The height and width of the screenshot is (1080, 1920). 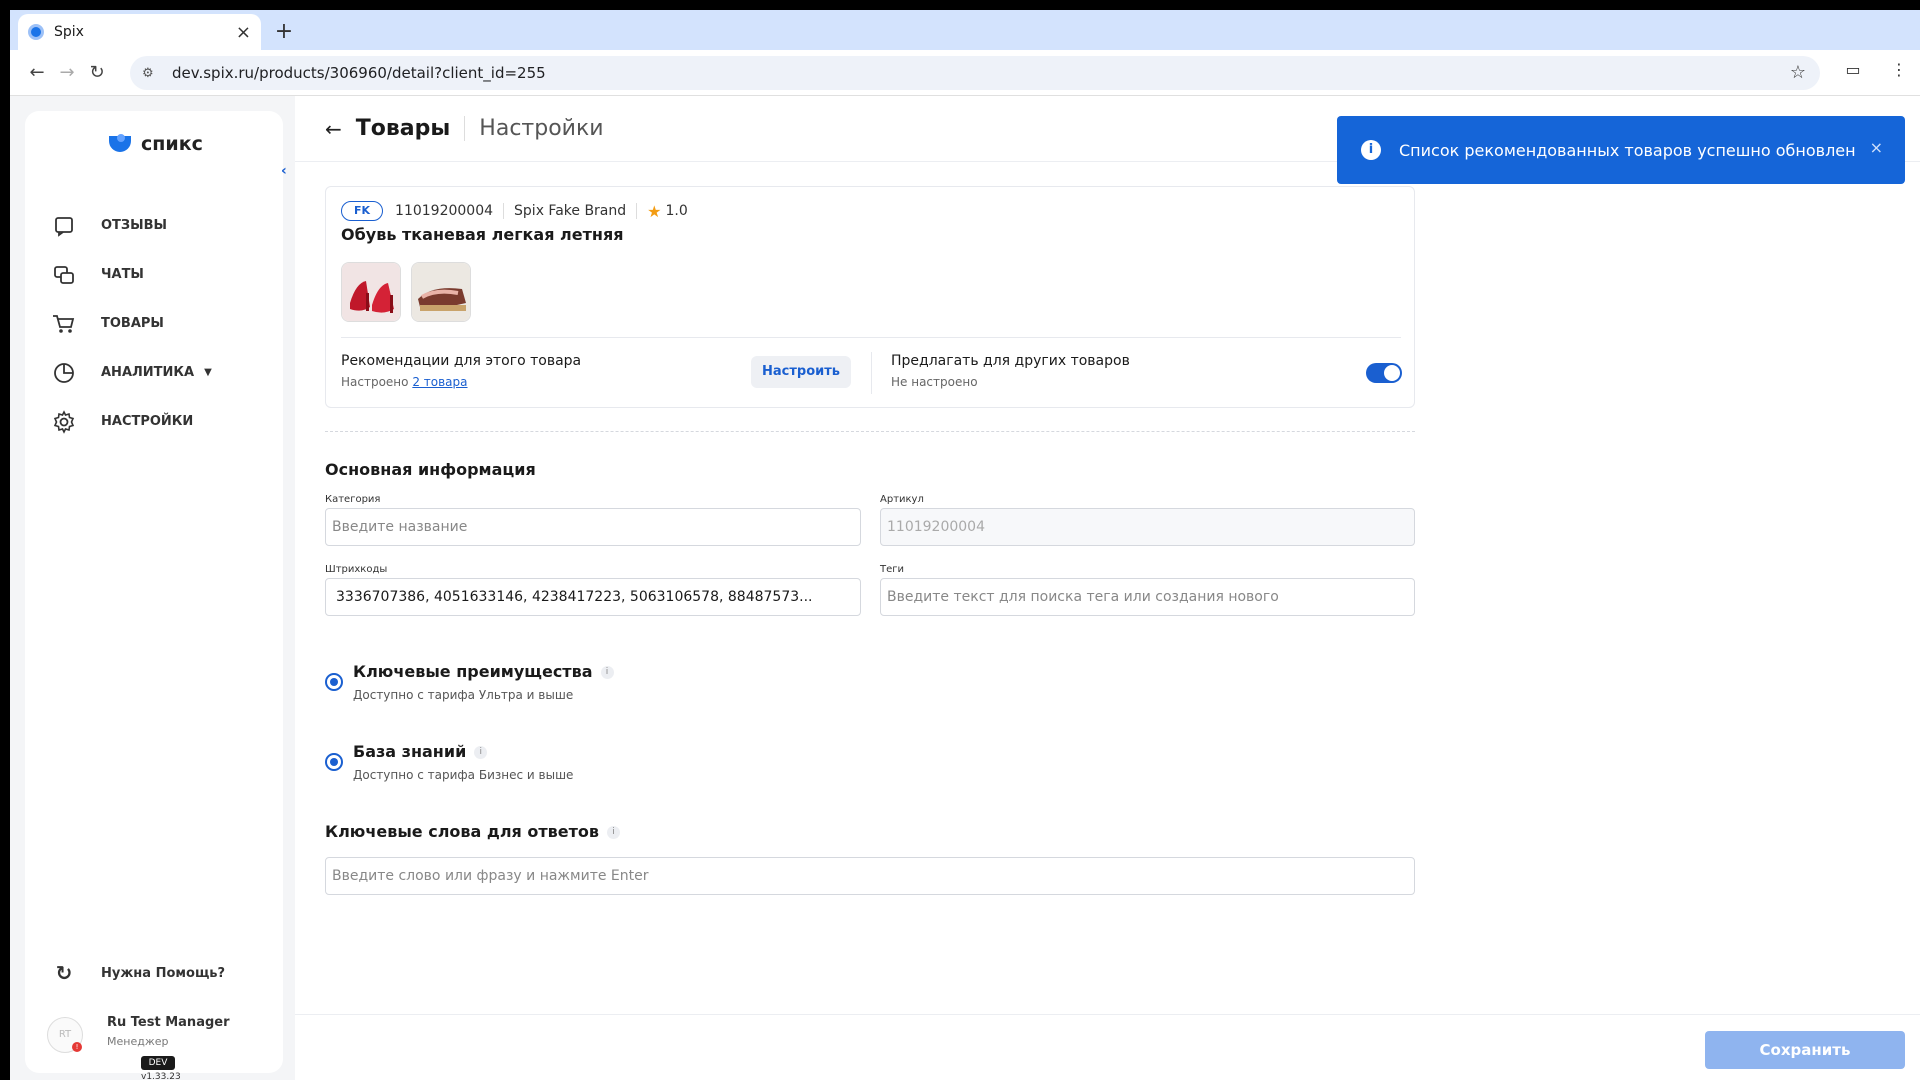 What do you see at coordinates (151, 73) in the screenshot?
I see `site-info-icon: ⚙` at bounding box center [151, 73].